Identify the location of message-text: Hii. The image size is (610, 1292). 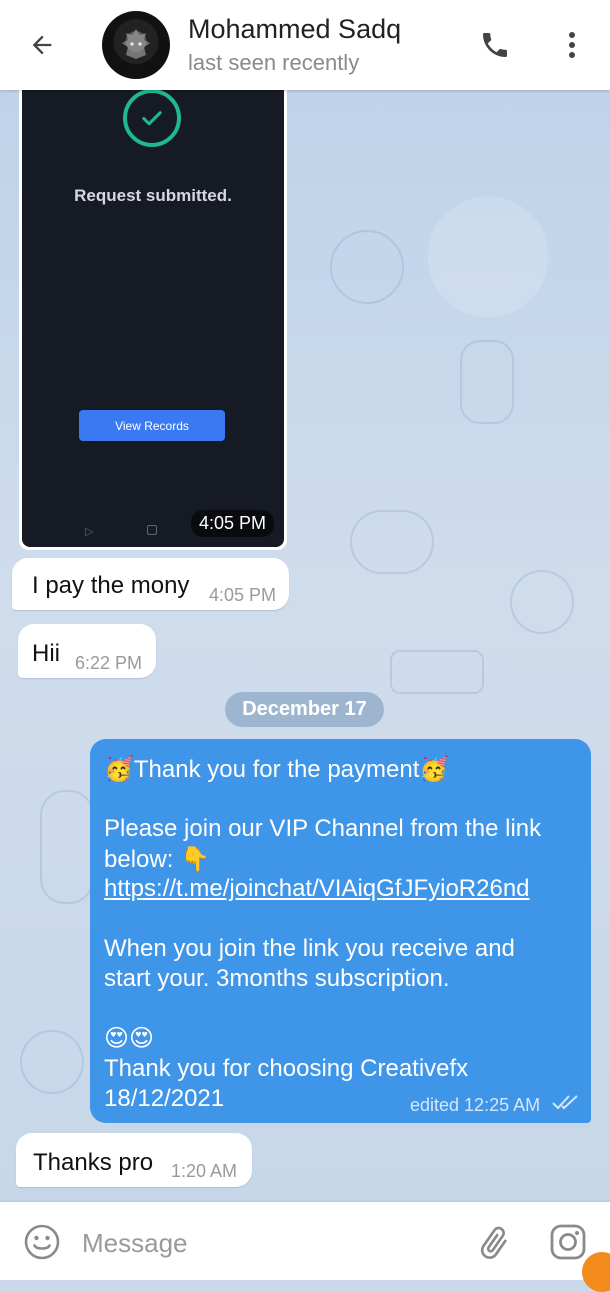
(46, 653).